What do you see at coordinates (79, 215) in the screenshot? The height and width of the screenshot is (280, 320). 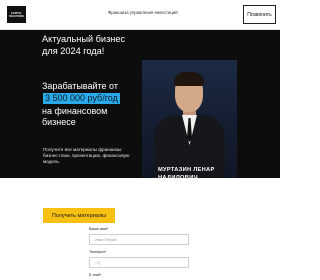 I see `get-materials-button: Получить материалы` at bounding box center [79, 215].